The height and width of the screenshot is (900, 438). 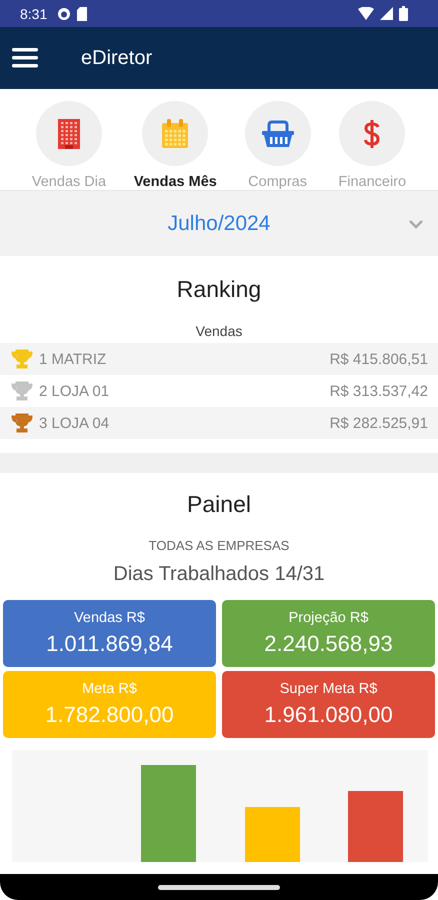 What do you see at coordinates (379, 423) in the screenshot?
I see `sales-amount: R$ 282.525,91` at bounding box center [379, 423].